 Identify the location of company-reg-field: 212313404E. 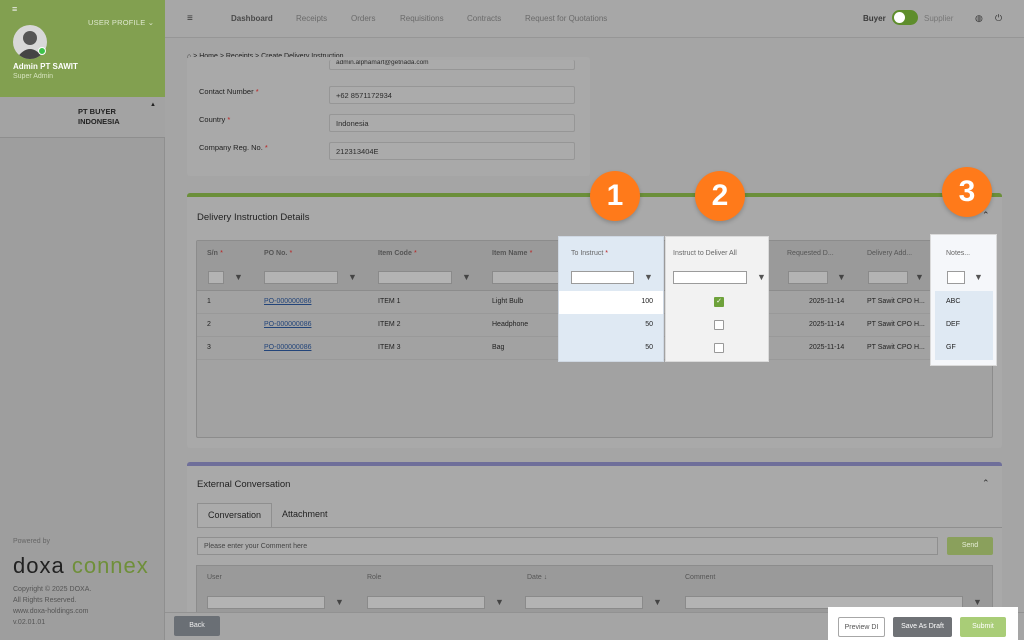
(452, 151).